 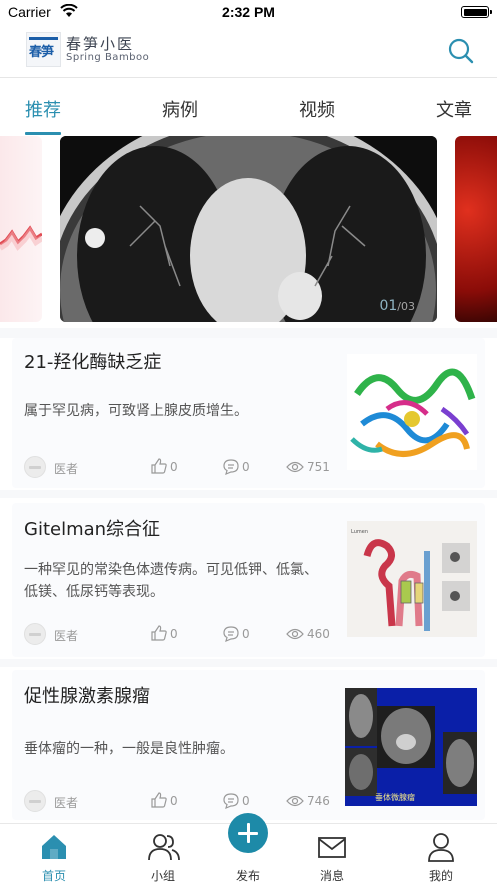 What do you see at coordinates (92, 529) in the screenshot?
I see `card-title: Gitelman综合征` at bounding box center [92, 529].